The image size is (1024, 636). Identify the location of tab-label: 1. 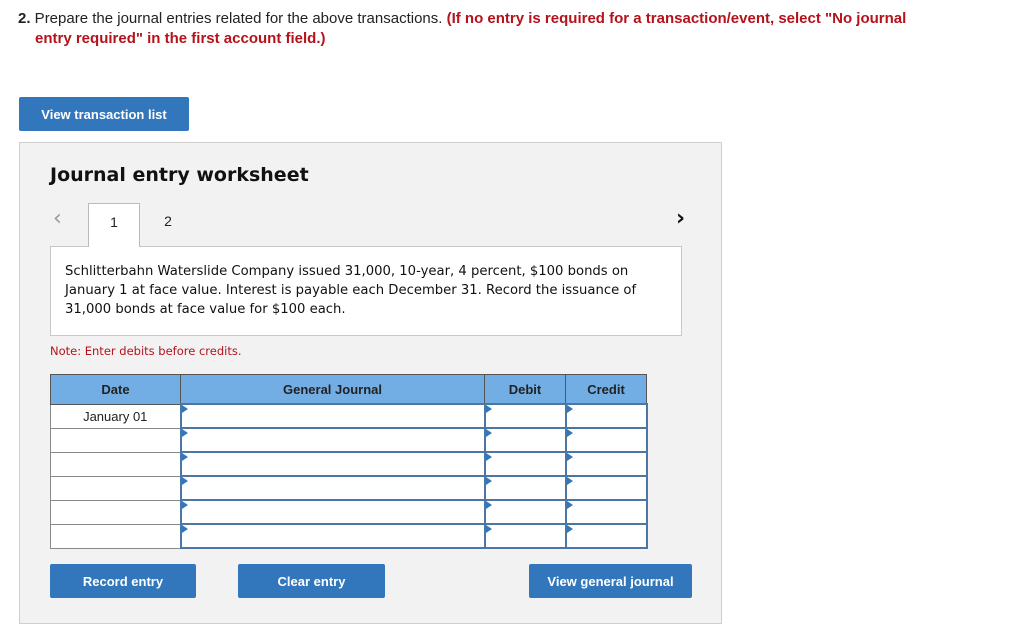
(114, 222).